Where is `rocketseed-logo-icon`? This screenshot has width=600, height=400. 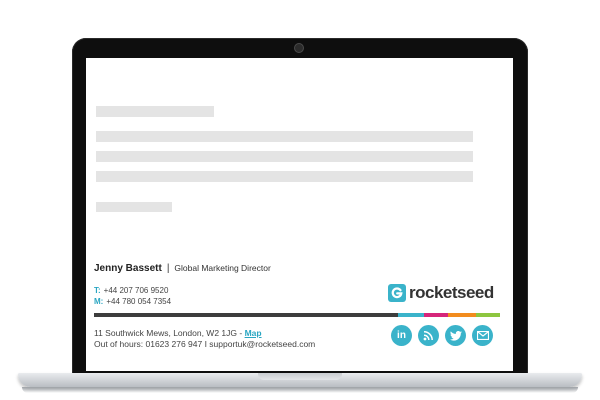
rocketseed-logo-icon is located at coordinates (397, 293).